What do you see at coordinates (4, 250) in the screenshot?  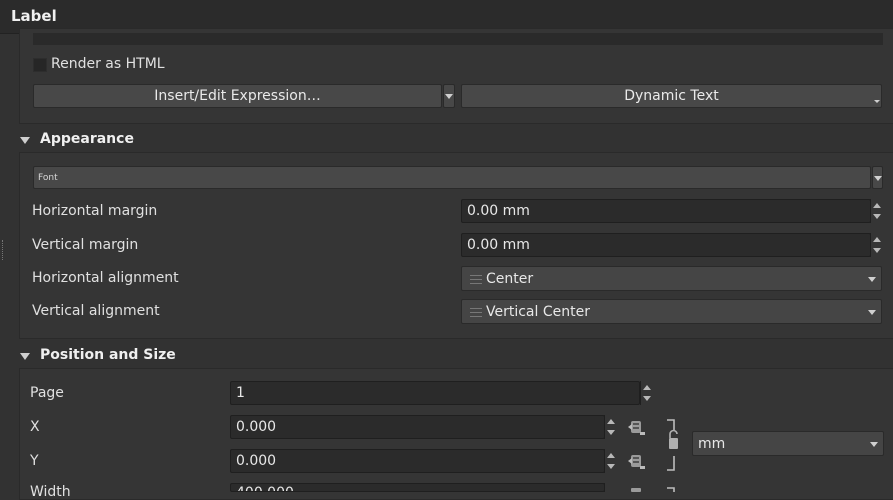 I see `splitter-handle` at bounding box center [4, 250].